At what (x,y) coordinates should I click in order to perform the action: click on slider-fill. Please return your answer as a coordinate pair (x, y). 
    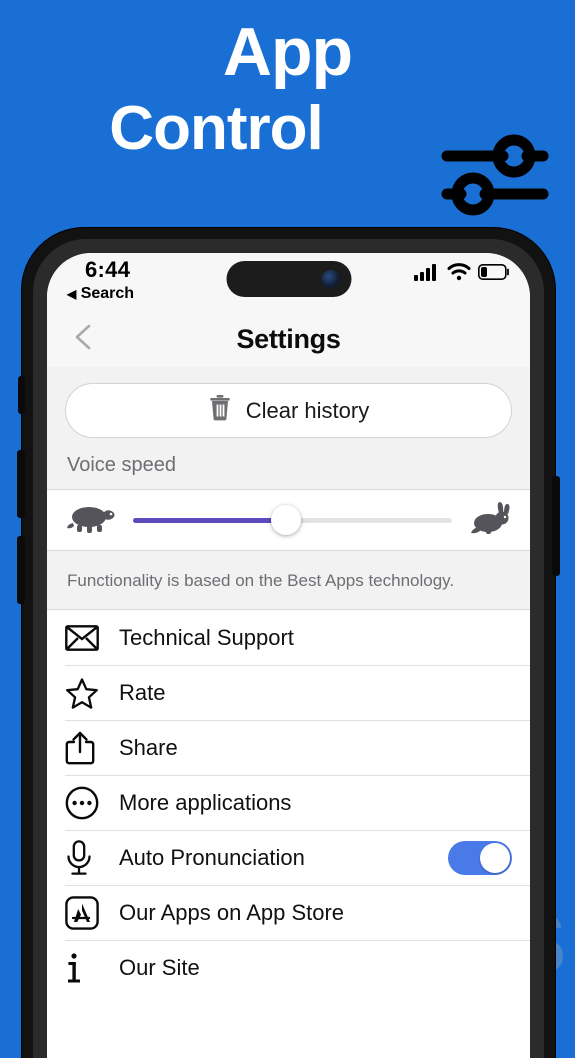
    Looking at the image, I should click on (210, 520).